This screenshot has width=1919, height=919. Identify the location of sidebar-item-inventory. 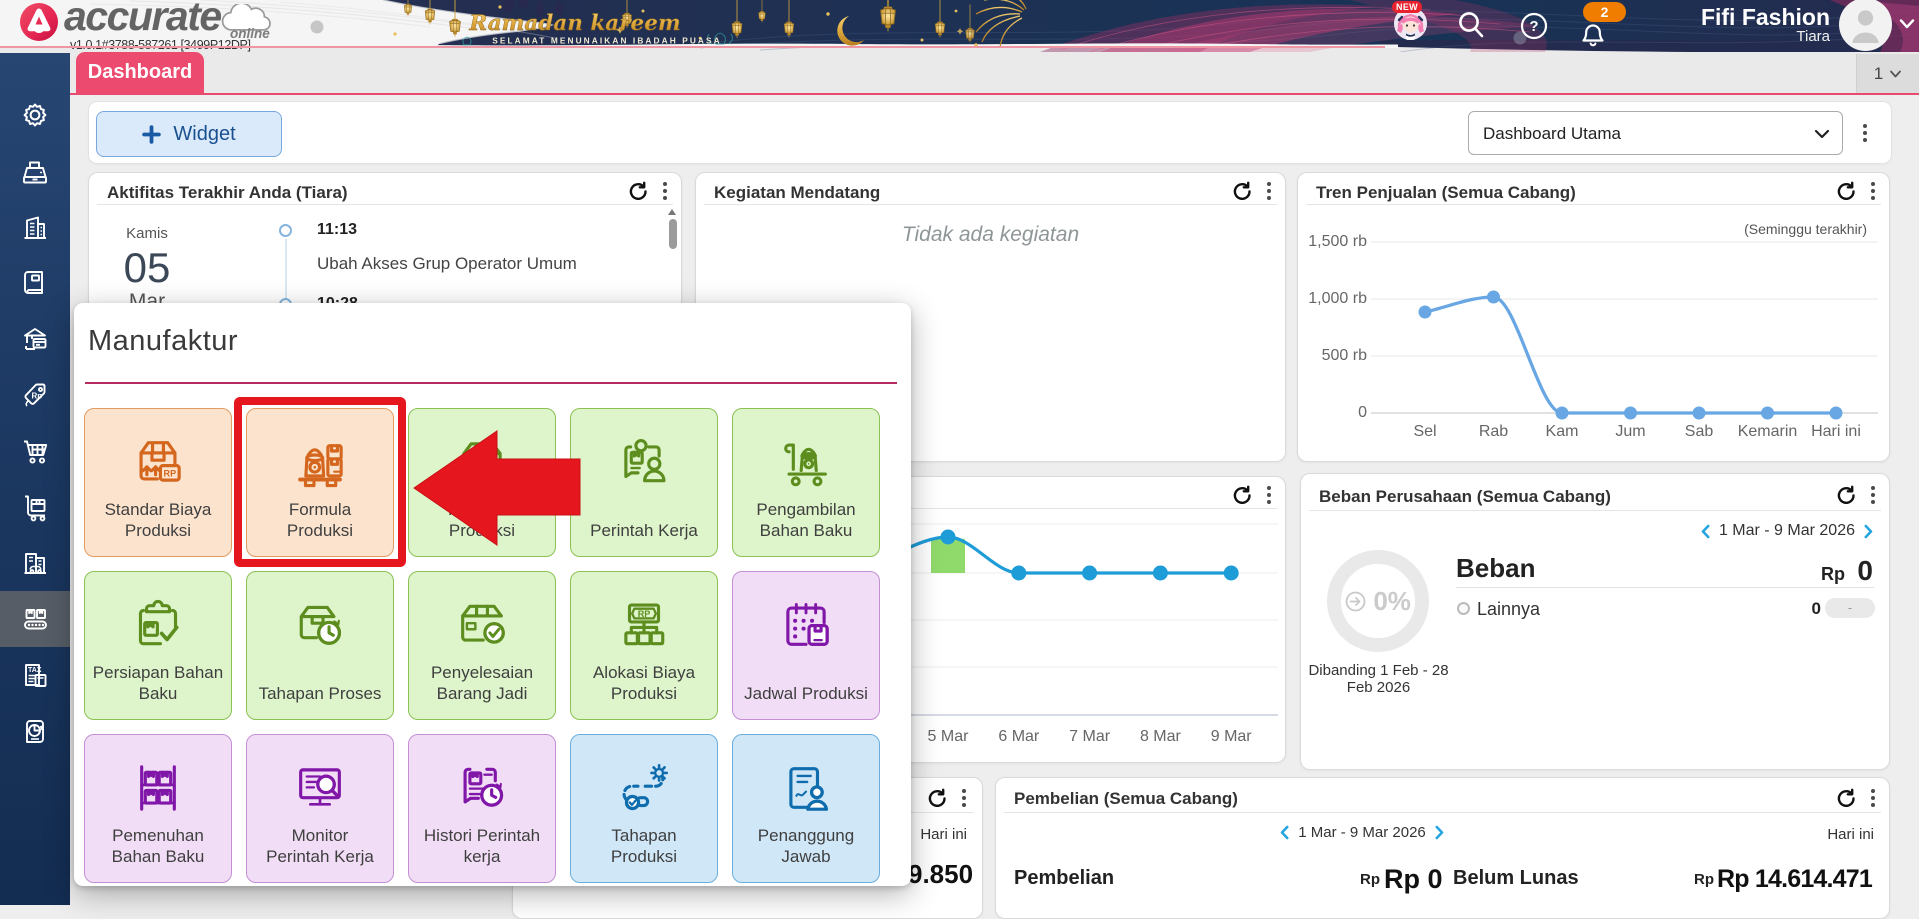
(35, 507).